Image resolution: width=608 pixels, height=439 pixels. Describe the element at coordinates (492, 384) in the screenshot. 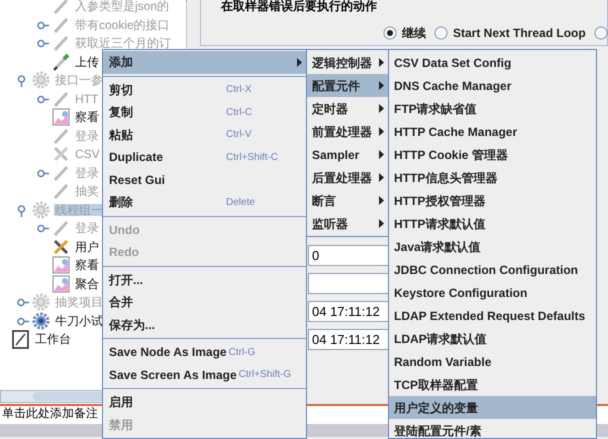

I see `menu-item: TCP取样器配置` at that location.